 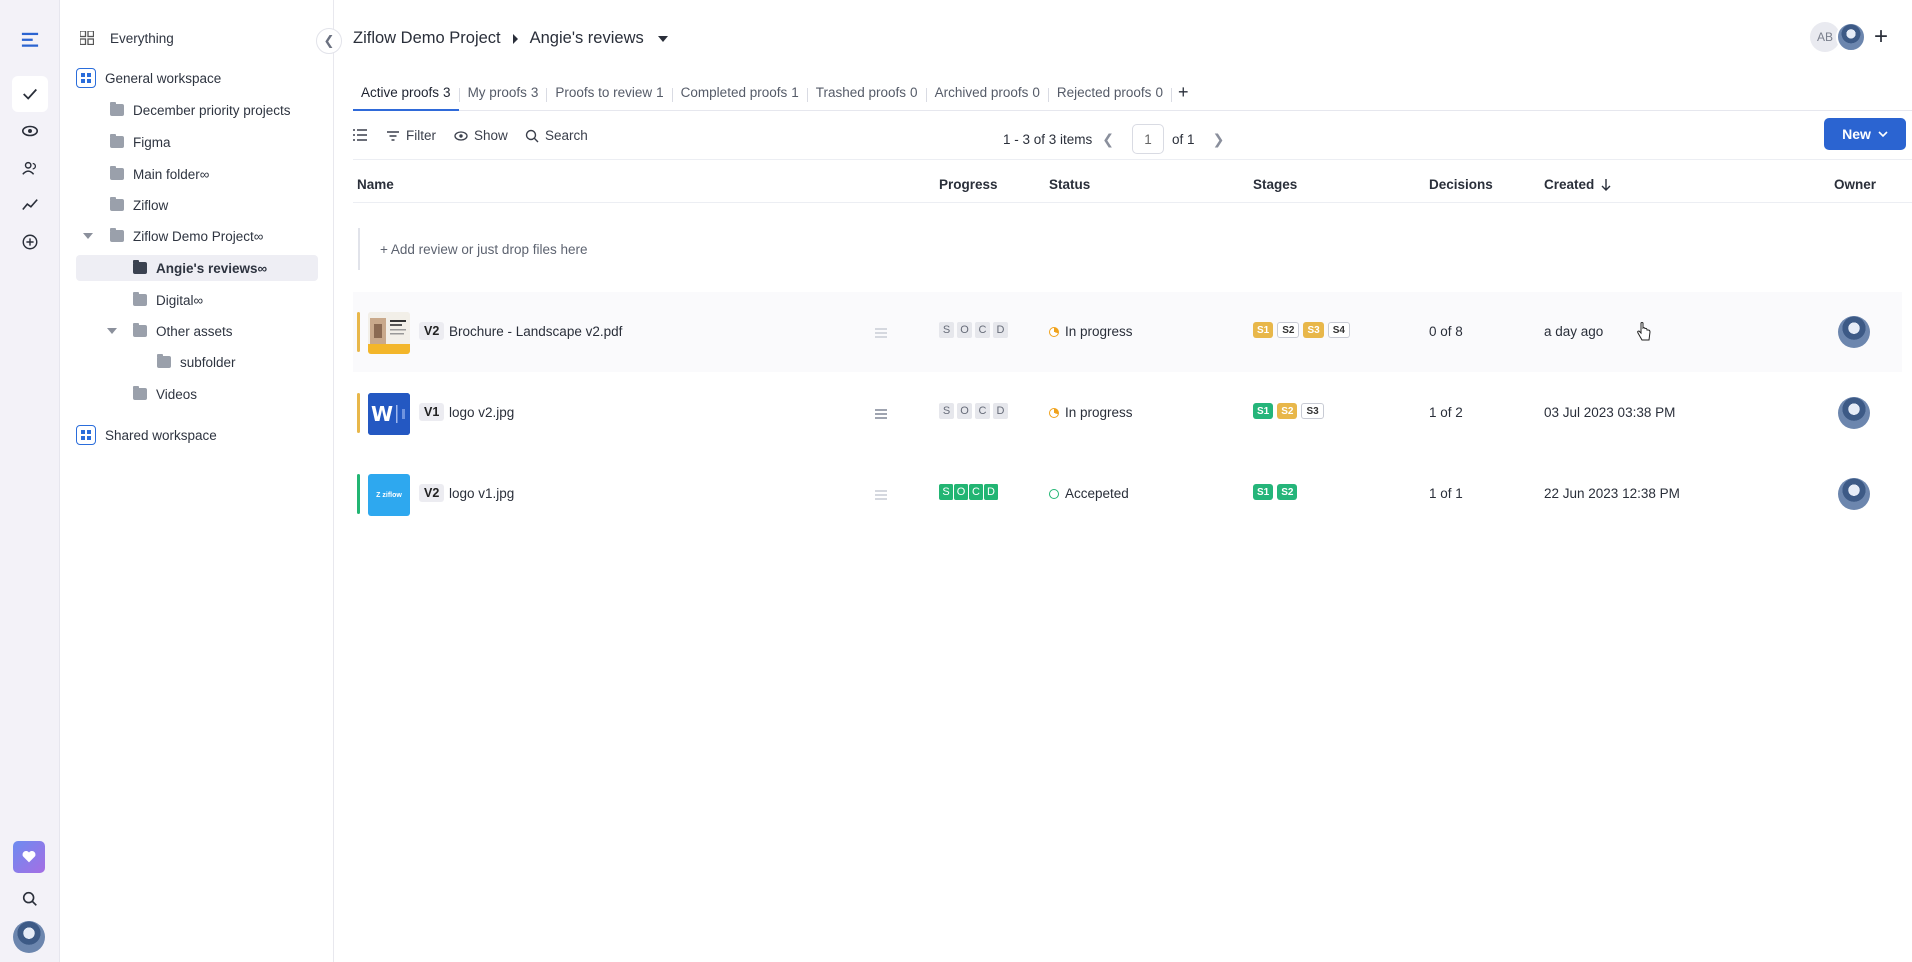 I want to click on file-name: logo v1.jpg, so click(x=481, y=493).